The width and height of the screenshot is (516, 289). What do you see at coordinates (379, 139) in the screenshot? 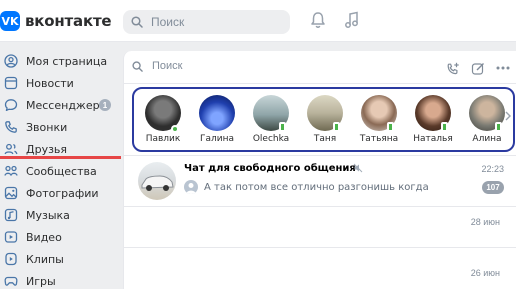
I see `pinned-chat-name: Татьяна` at bounding box center [379, 139].